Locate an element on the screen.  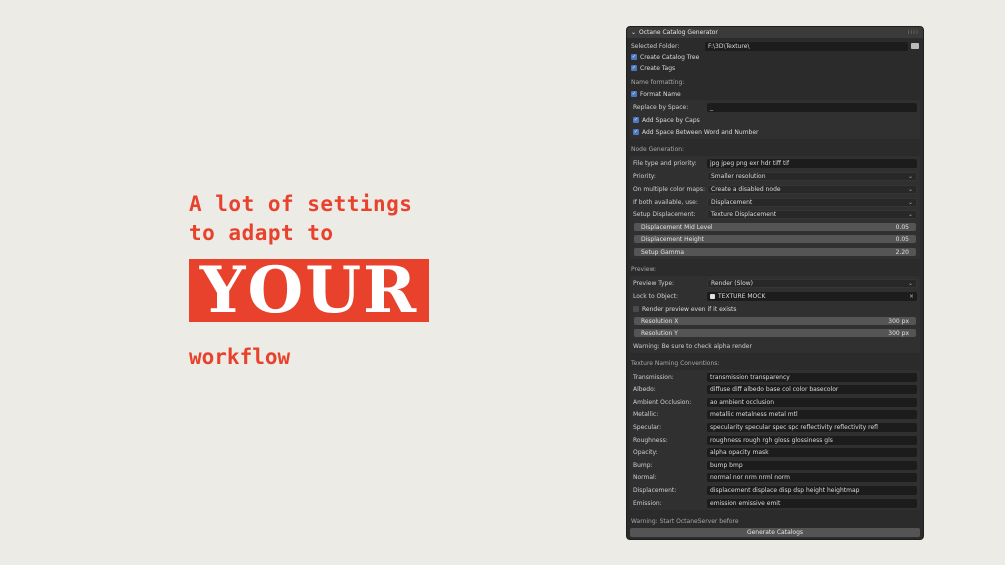
naming-row-label: Displacement: is located at coordinates (655, 490).